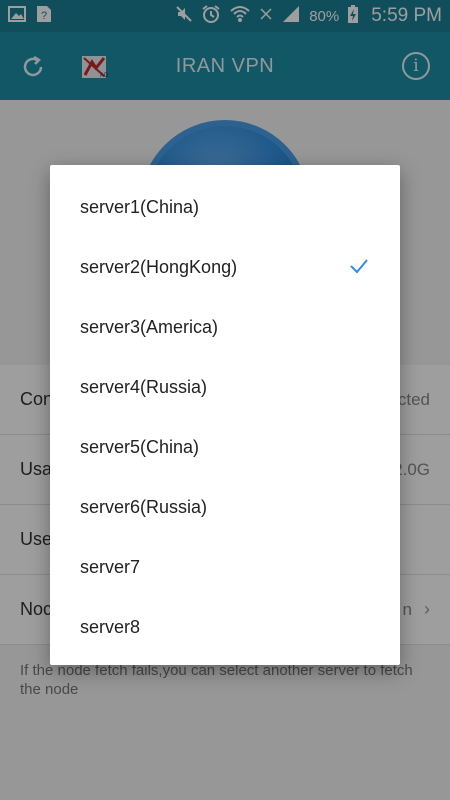 The height and width of the screenshot is (800, 450). I want to click on server-option-label: server8, so click(110, 626).